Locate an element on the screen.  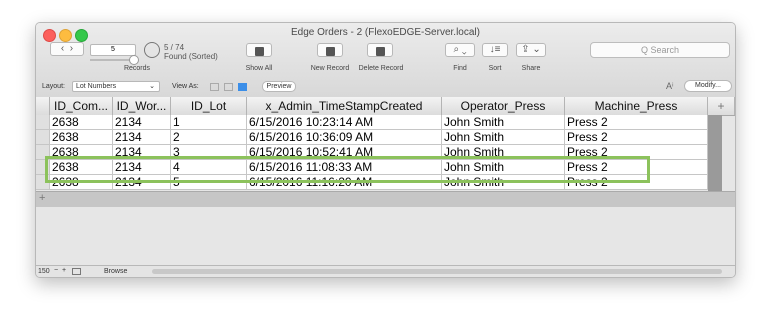
chevron-right-icon: › is located at coordinates (71, 48).